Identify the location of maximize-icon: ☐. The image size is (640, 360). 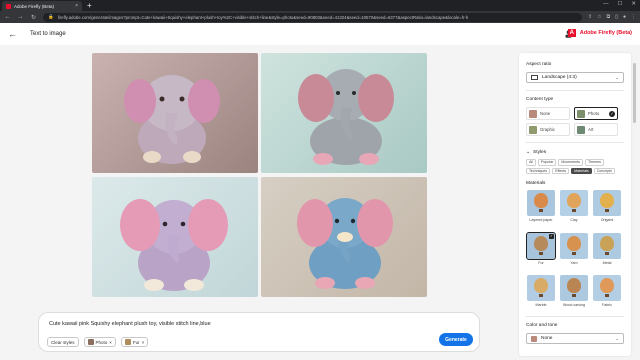
(619, 4).